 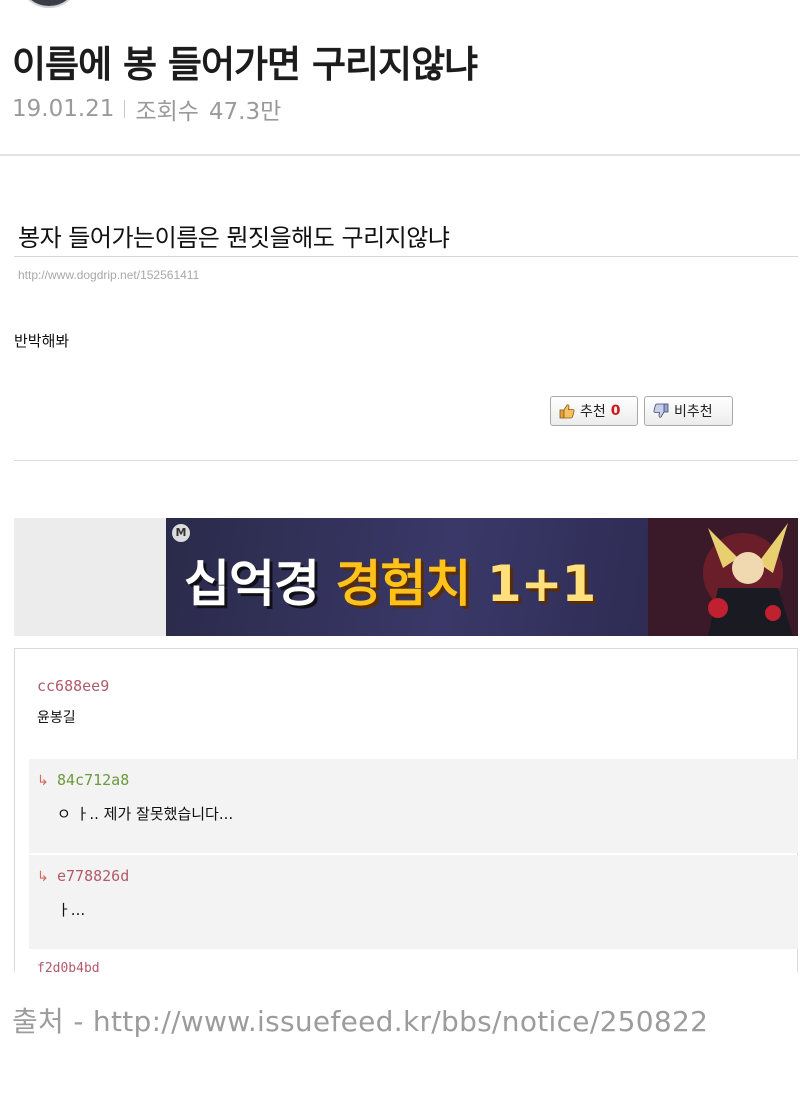 I want to click on views-count: 47.3만, so click(x=245, y=112).